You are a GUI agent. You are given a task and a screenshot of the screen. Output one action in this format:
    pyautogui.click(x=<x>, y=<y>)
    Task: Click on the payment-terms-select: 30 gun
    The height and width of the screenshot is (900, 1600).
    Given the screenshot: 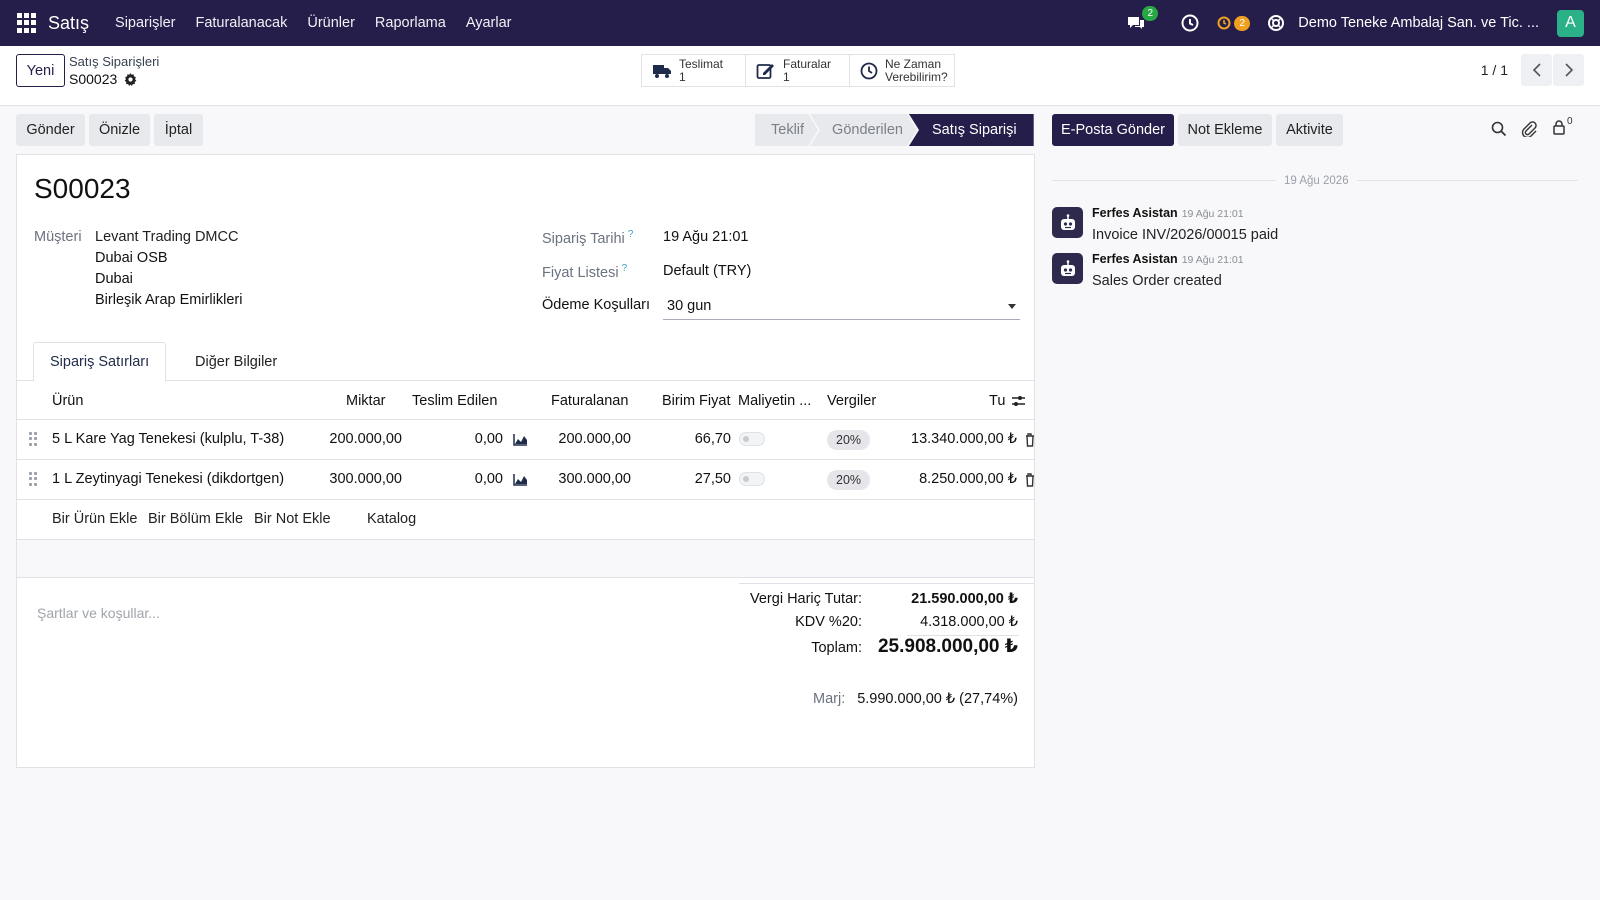 What is the action you would take?
    pyautogui.click(x=841, y=307)
    